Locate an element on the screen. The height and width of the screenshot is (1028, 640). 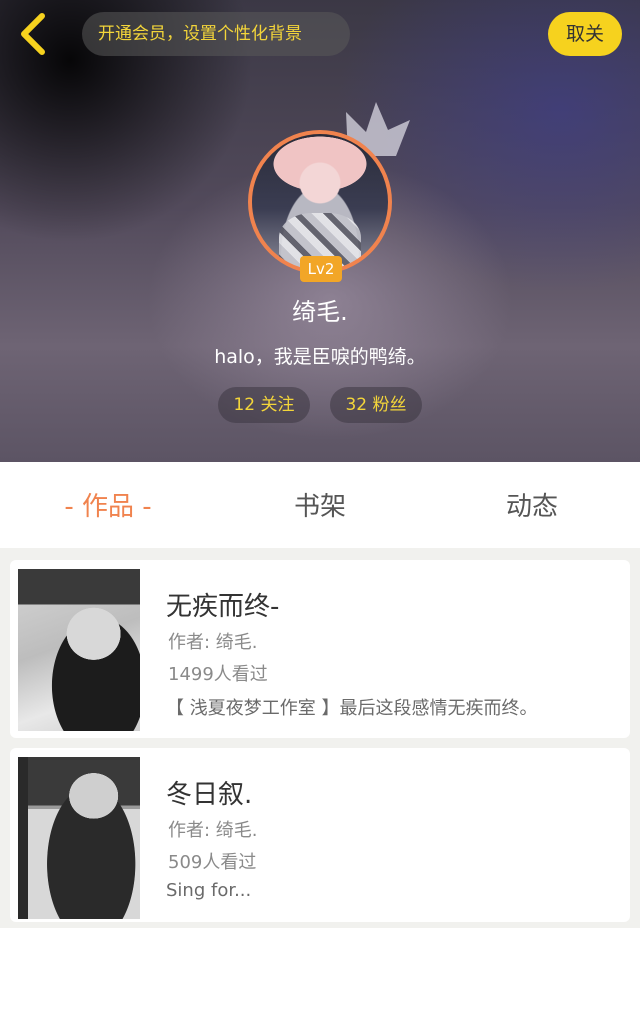
work-views: 509人看过 is located at coordinates (212, 862).